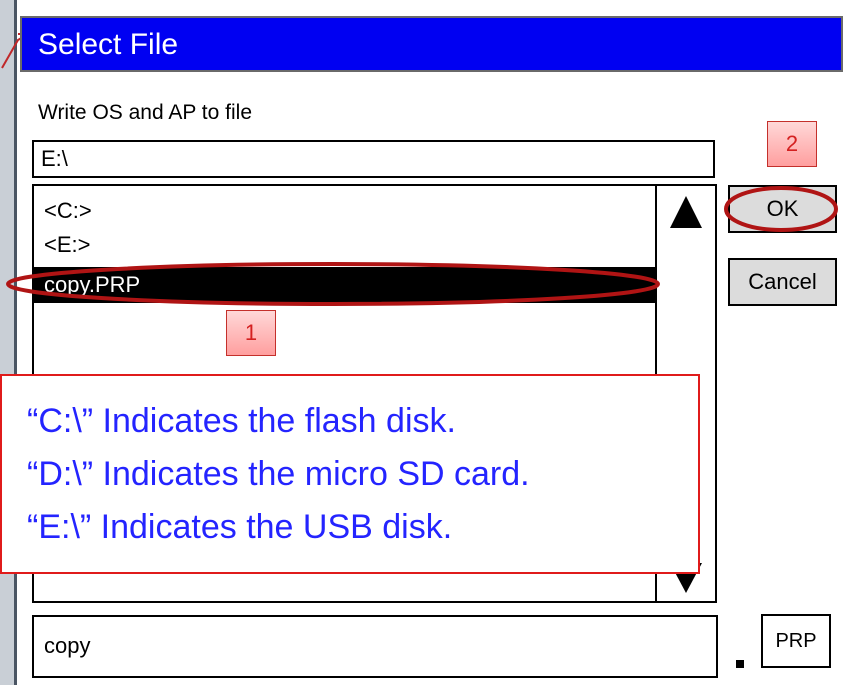  I want to click on extension-field: PRP, so click(796, 641).